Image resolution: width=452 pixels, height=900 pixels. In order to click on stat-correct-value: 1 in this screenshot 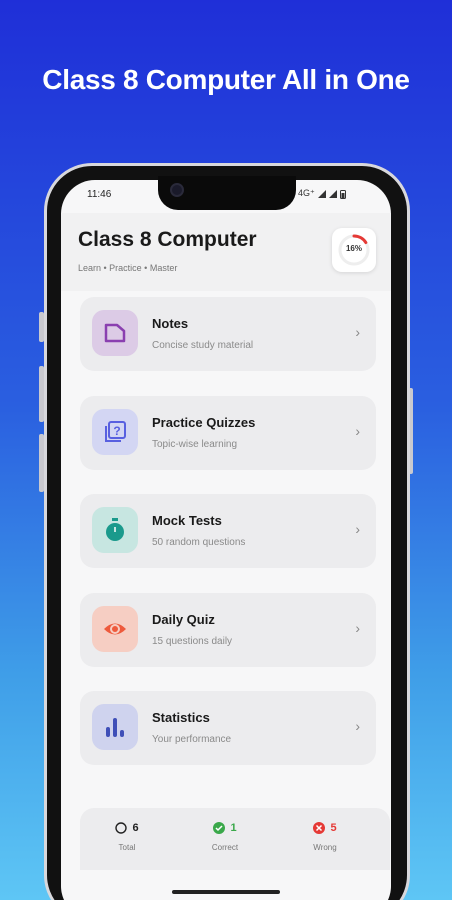, I will do `click(233, 828)`.